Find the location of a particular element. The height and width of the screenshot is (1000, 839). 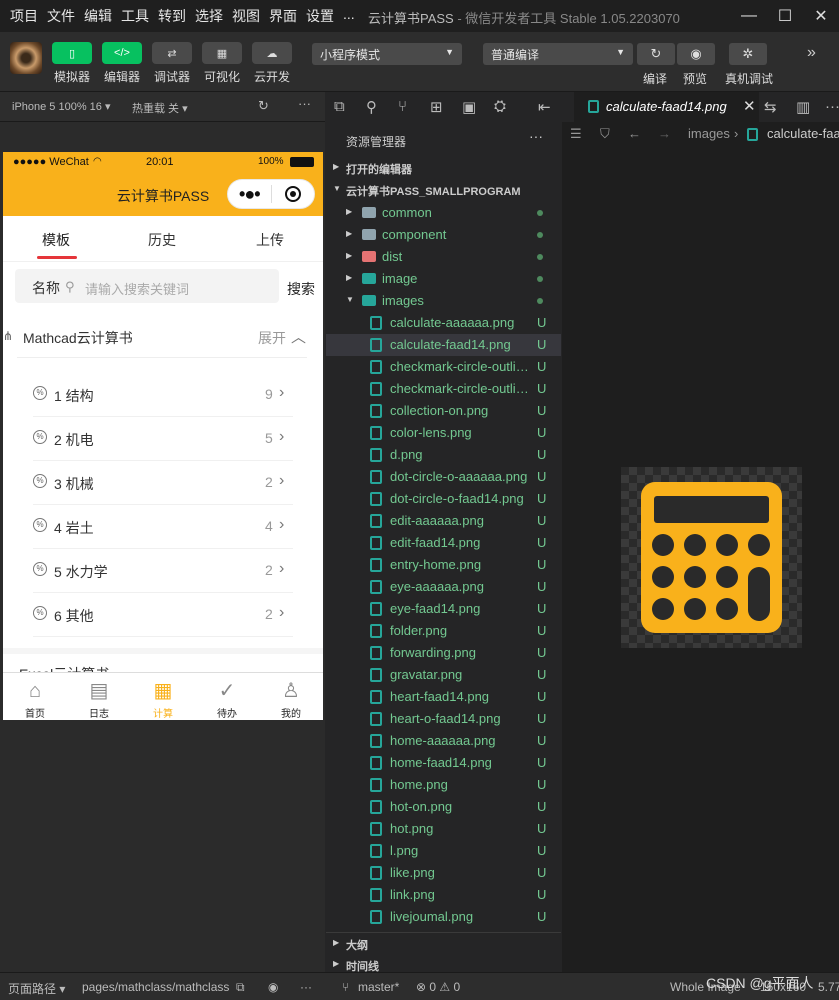

folder-item: ▶ common is located at coordinates (443, 213).